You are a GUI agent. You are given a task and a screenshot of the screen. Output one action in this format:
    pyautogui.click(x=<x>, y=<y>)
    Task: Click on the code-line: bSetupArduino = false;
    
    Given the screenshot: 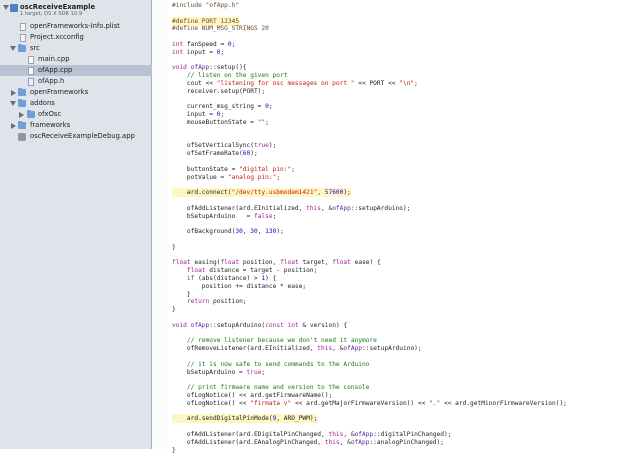 What is the action you would take?
    pyautogui.click(x=224, y=216)
    